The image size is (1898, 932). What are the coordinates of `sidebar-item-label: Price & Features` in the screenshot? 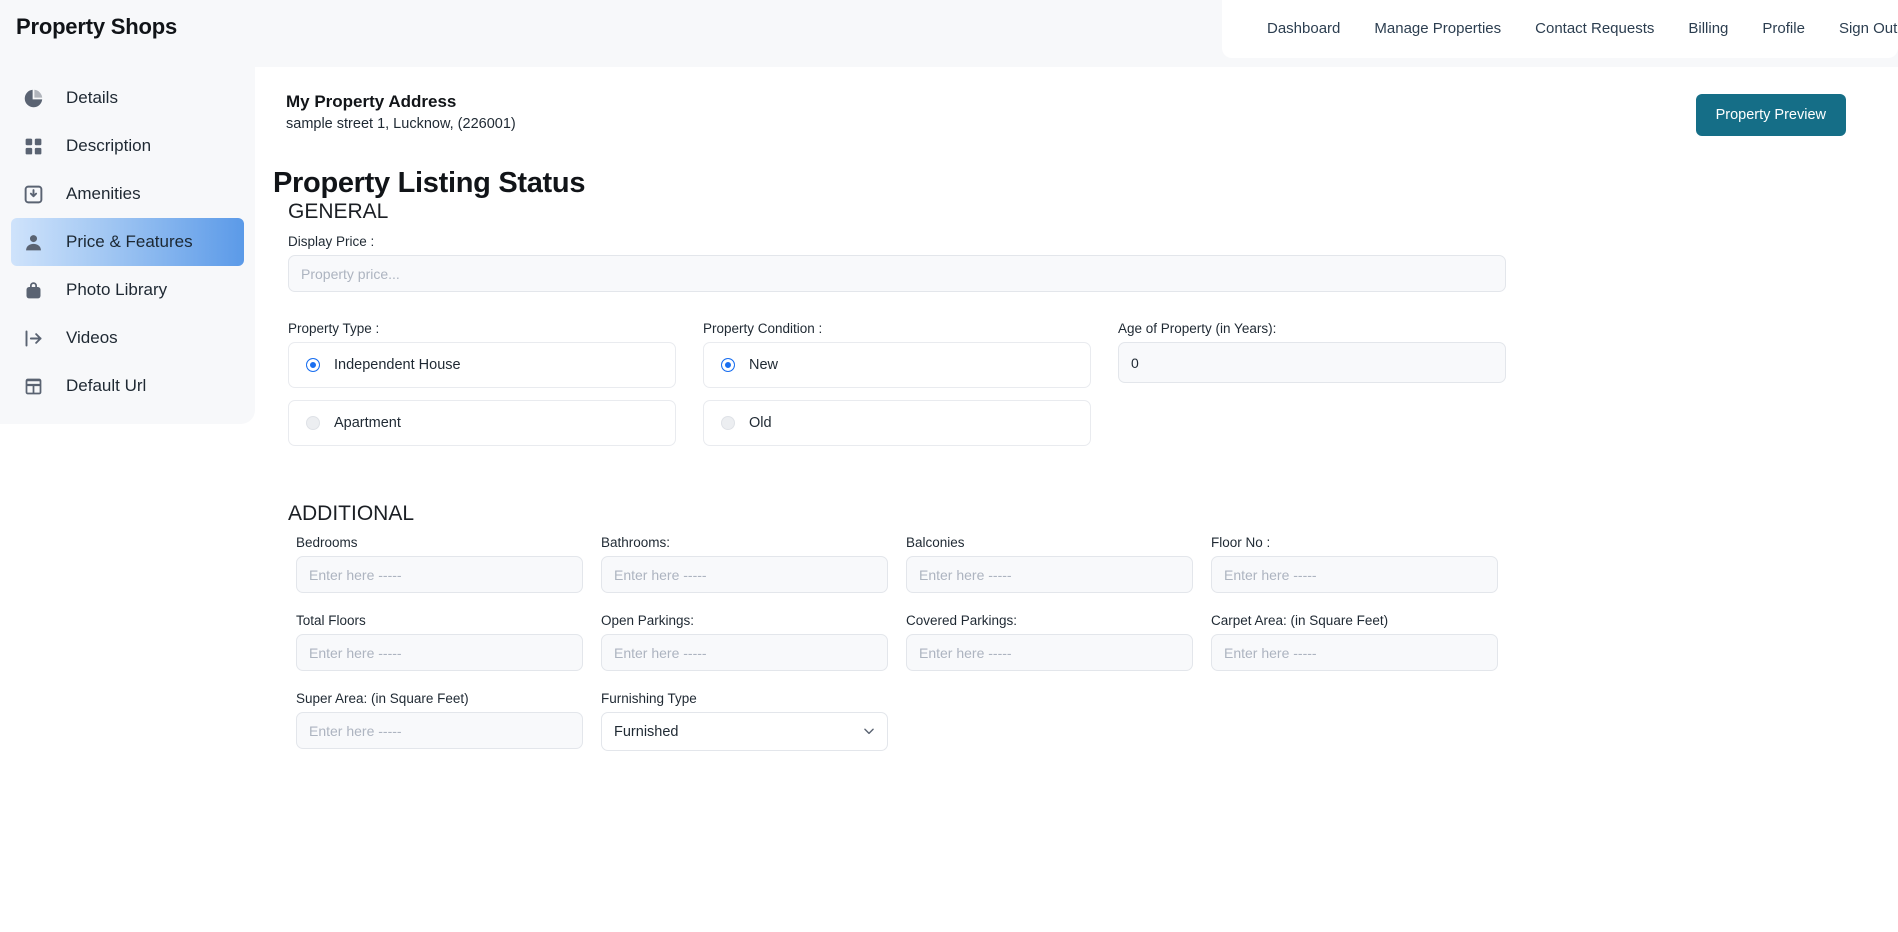 It's located at (129, 241).